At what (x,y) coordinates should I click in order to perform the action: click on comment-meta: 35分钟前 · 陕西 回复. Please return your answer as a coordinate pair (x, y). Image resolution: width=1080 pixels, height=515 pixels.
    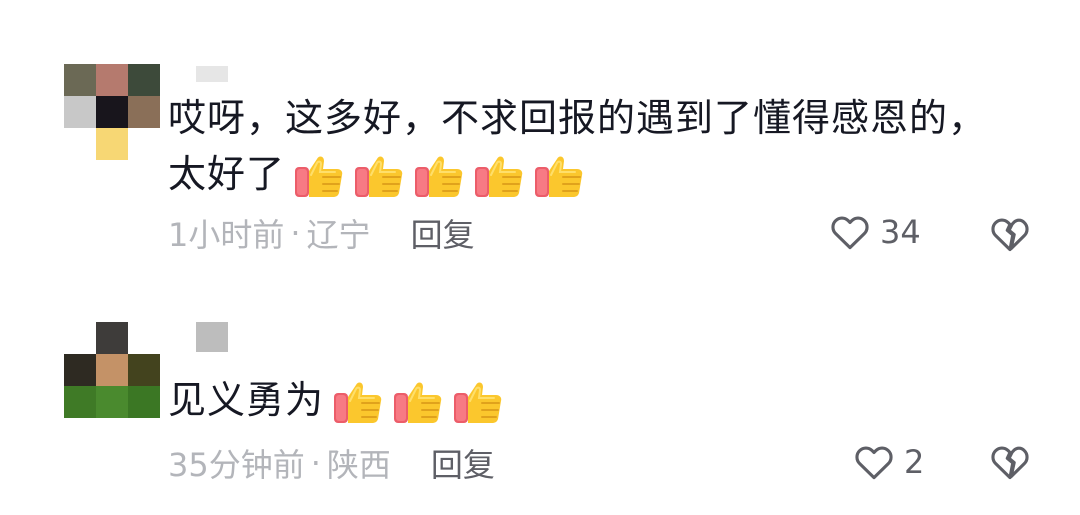
    Looking at the image, I should click on (331, 463).